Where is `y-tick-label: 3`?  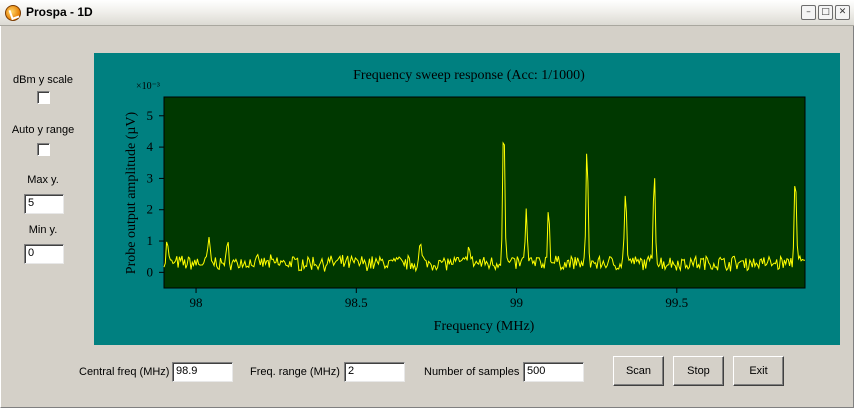 y-tick-label: 3 is located at coordinates (150, 177).